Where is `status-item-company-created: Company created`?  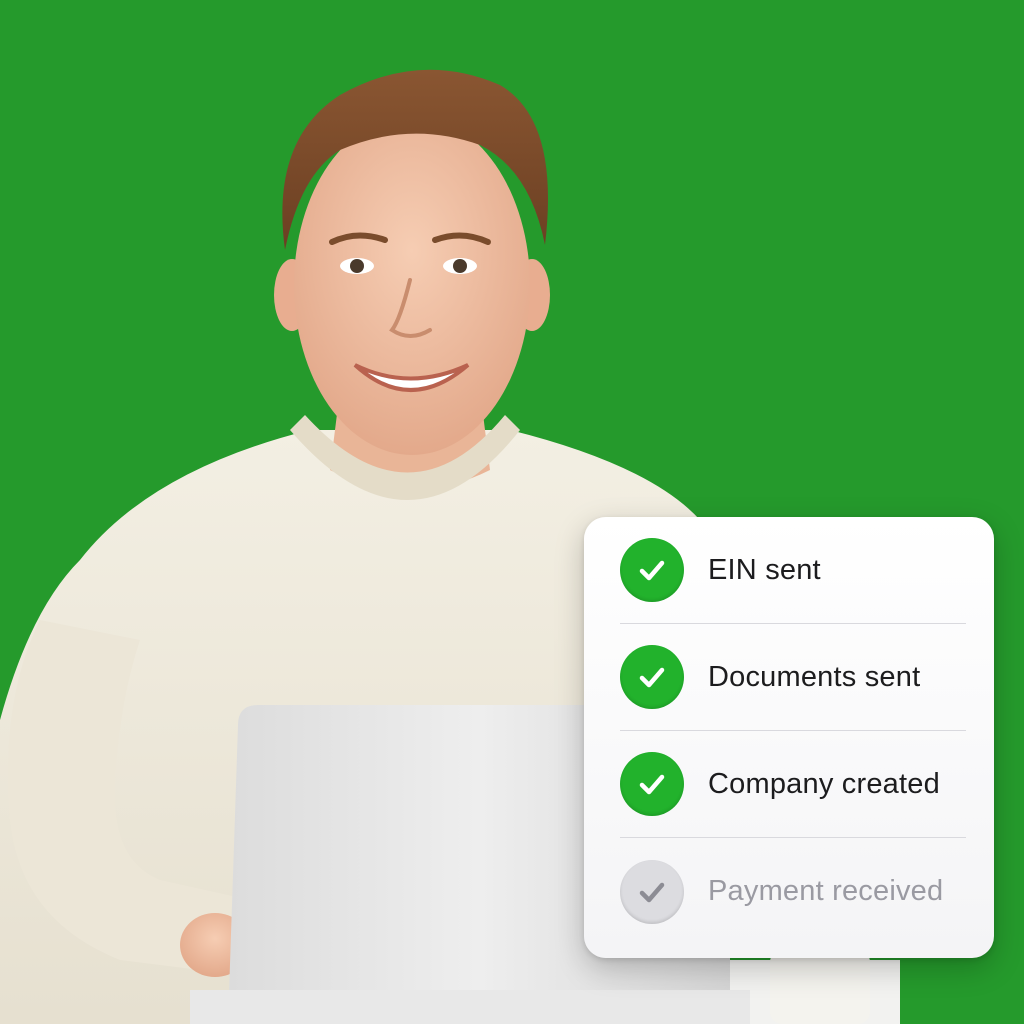 status-item-company-created: Company created is located at coordinates (793, 784).